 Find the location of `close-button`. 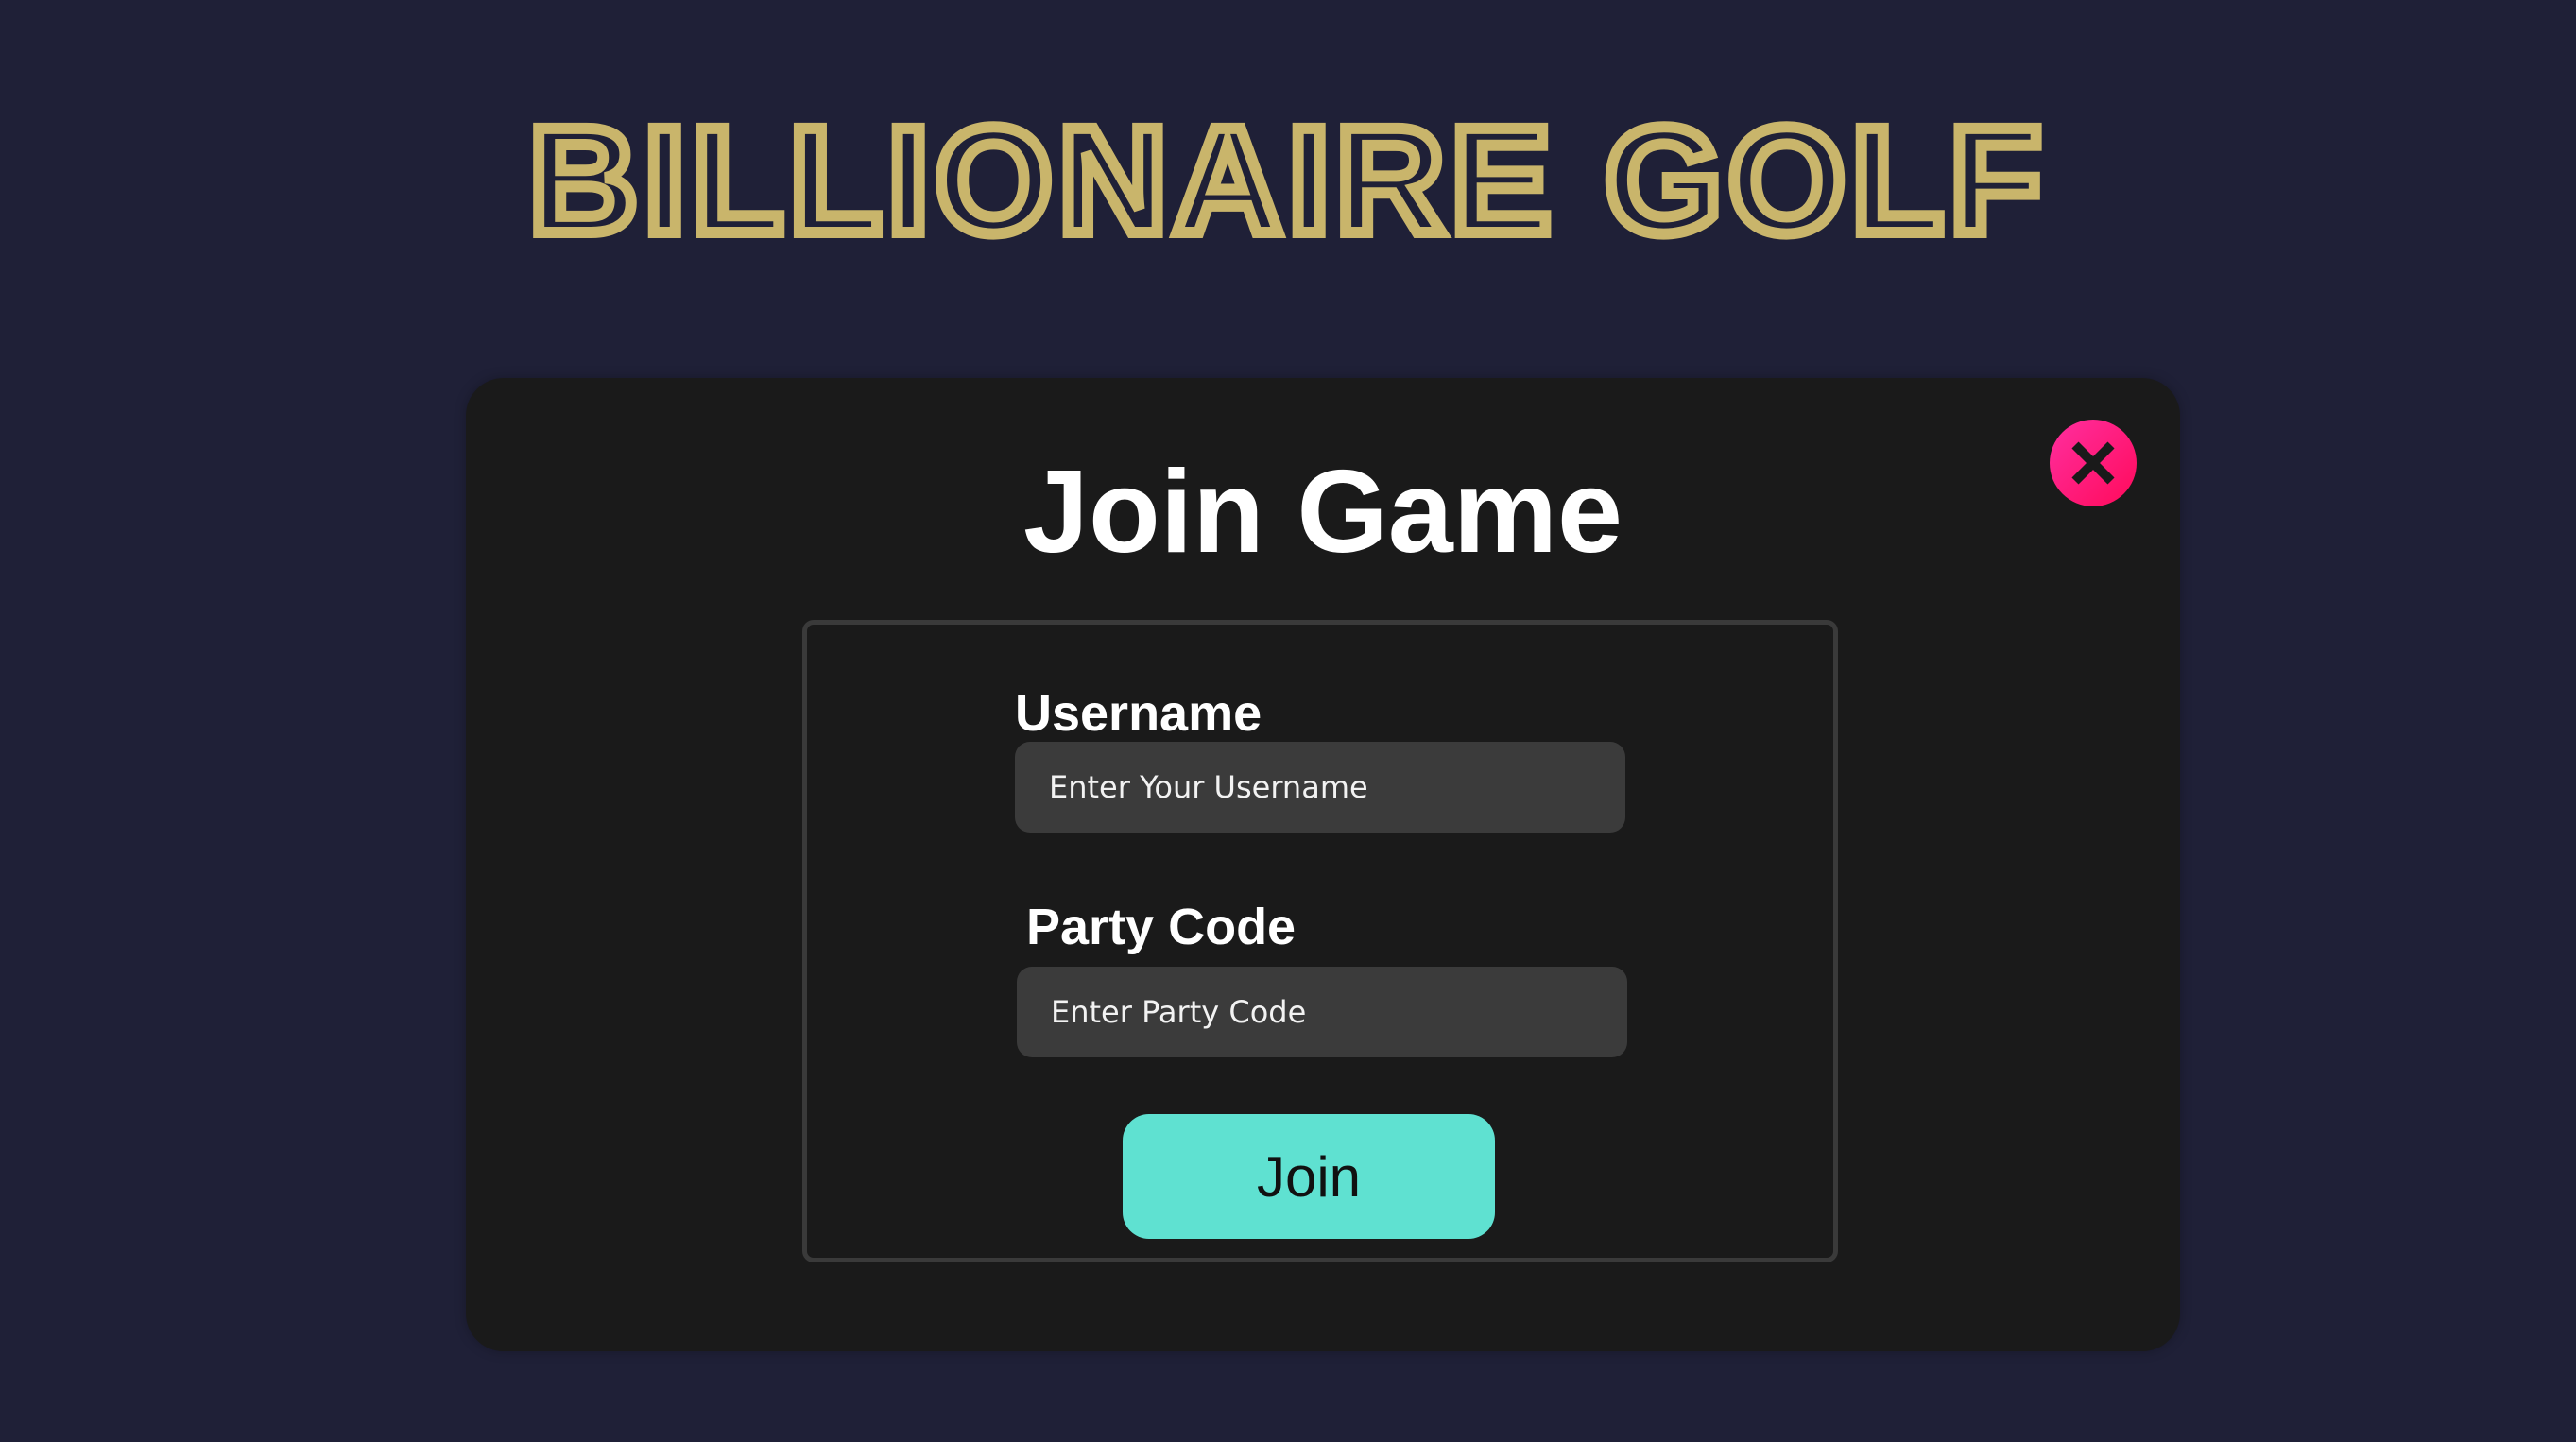

close-button is located at coordinates (2093, 463).